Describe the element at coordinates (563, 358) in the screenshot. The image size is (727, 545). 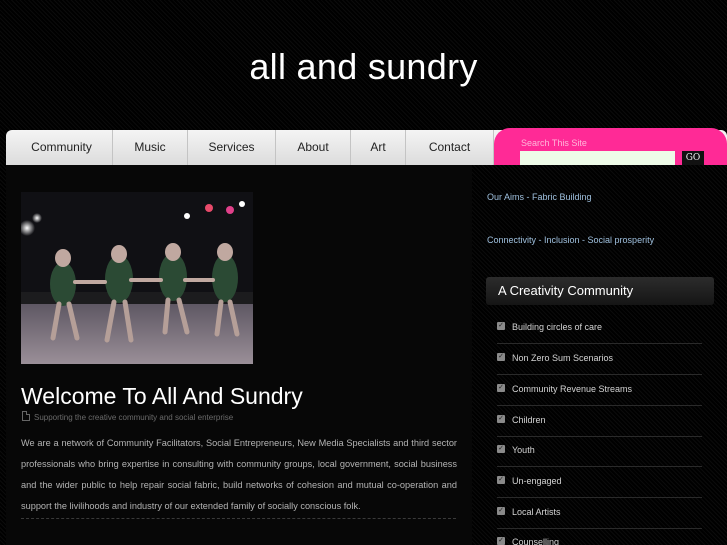
I see `widget-item-label: Non Zero Sum Scenarios` at that location.